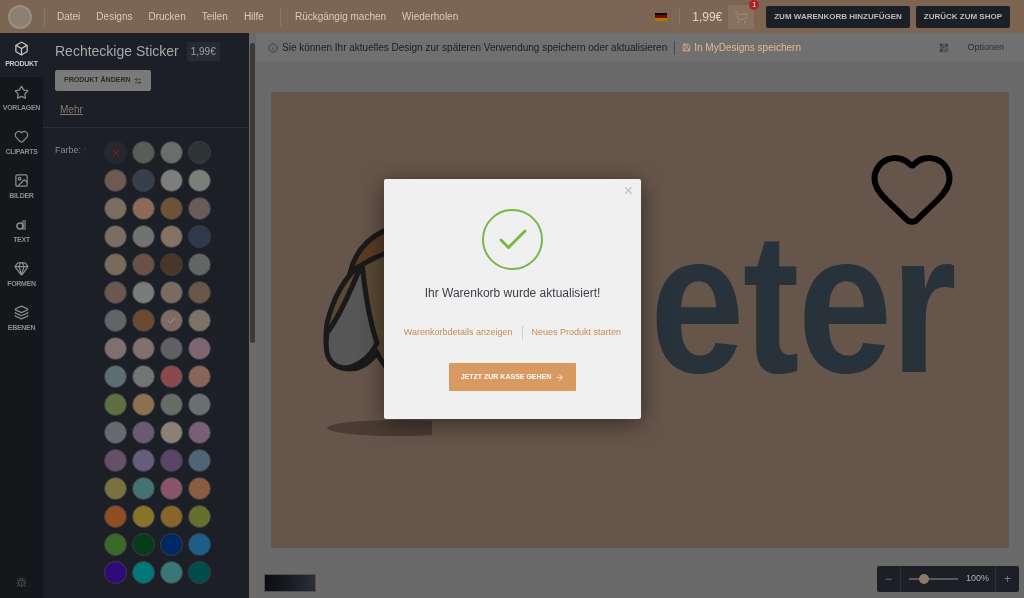 The height and width of the screenshot is (598, 1024). Describe the element at coordinates (21, 48) in the screenshot. I see `cube-icon` at that location.